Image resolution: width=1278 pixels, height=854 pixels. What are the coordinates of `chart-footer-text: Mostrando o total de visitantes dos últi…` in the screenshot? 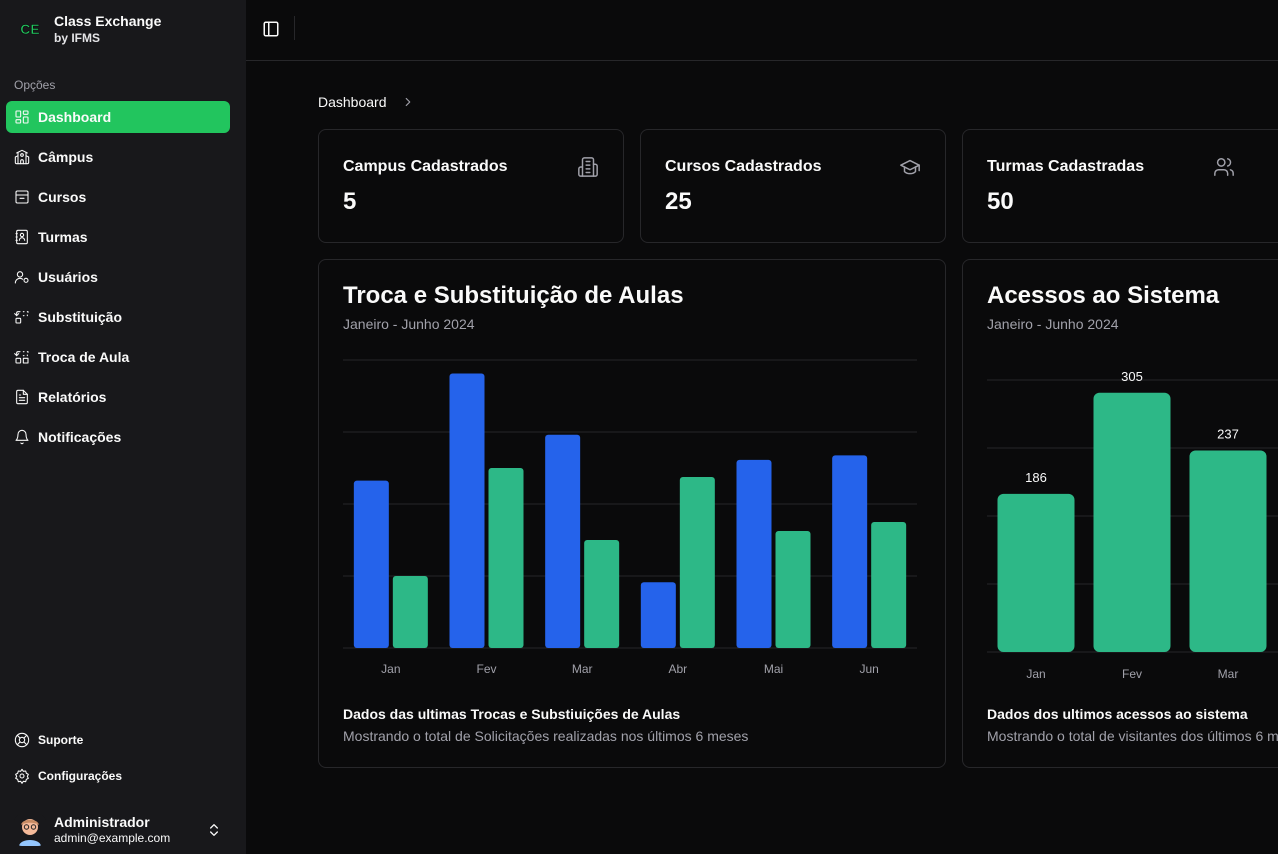 It's located at (1132, 736).